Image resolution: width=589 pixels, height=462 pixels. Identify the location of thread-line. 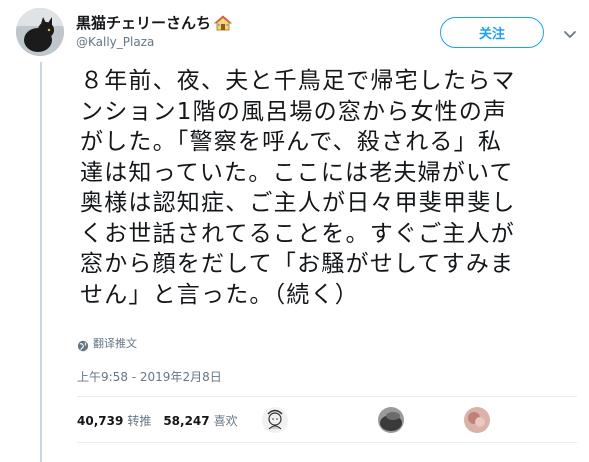
(41, 262).